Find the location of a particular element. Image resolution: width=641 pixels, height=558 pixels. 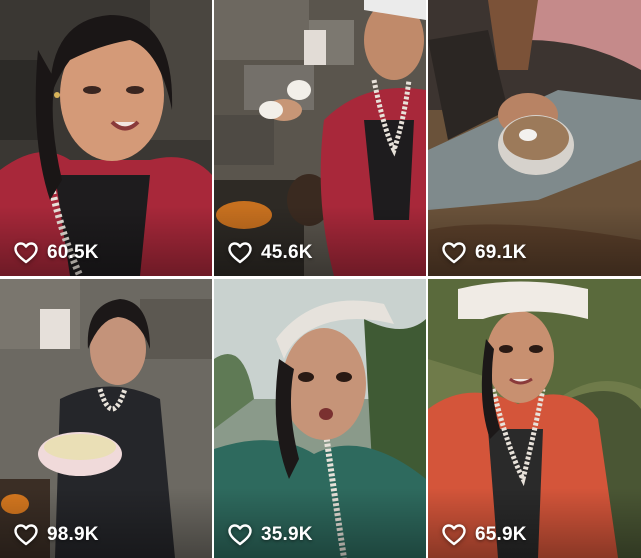

like-count-overlay: 65.9K is located at coordinates (484, 535).